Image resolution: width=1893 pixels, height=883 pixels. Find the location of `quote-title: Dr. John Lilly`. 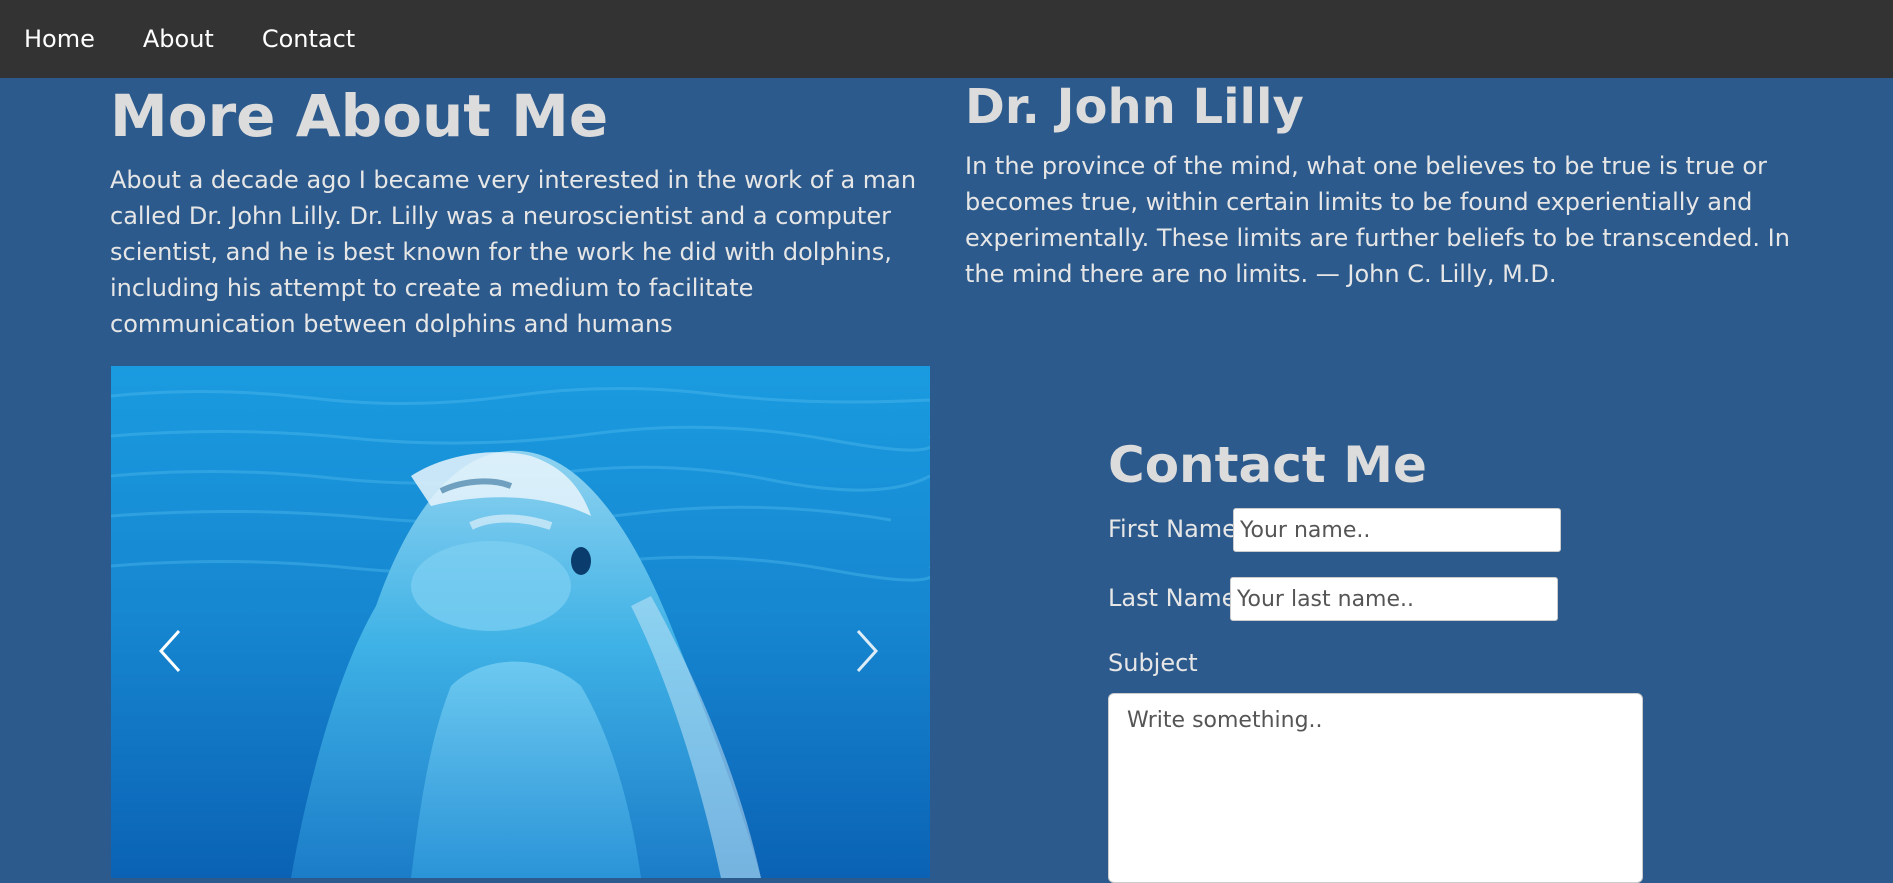

quote-title: Dr. John Lilly is located at coordinates (1134, 107).